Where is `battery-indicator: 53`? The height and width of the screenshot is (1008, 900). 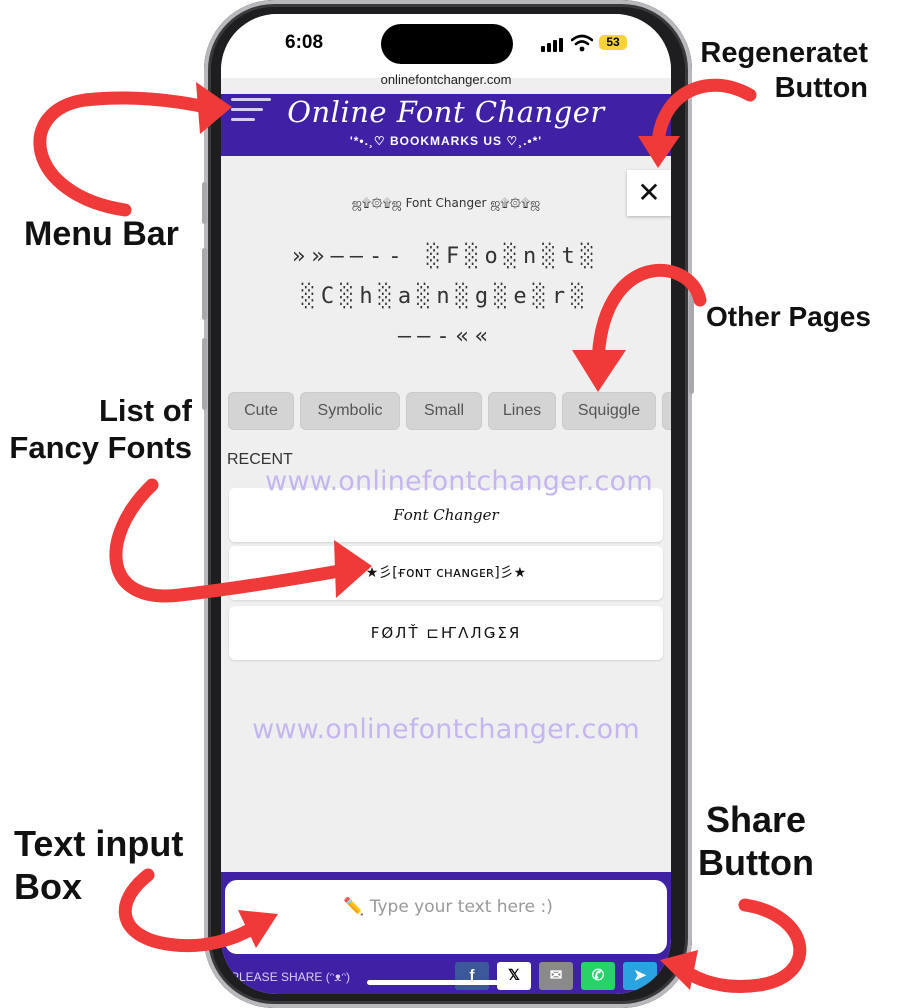
battery-indicator: 53 is located at coordinates (613, 42).